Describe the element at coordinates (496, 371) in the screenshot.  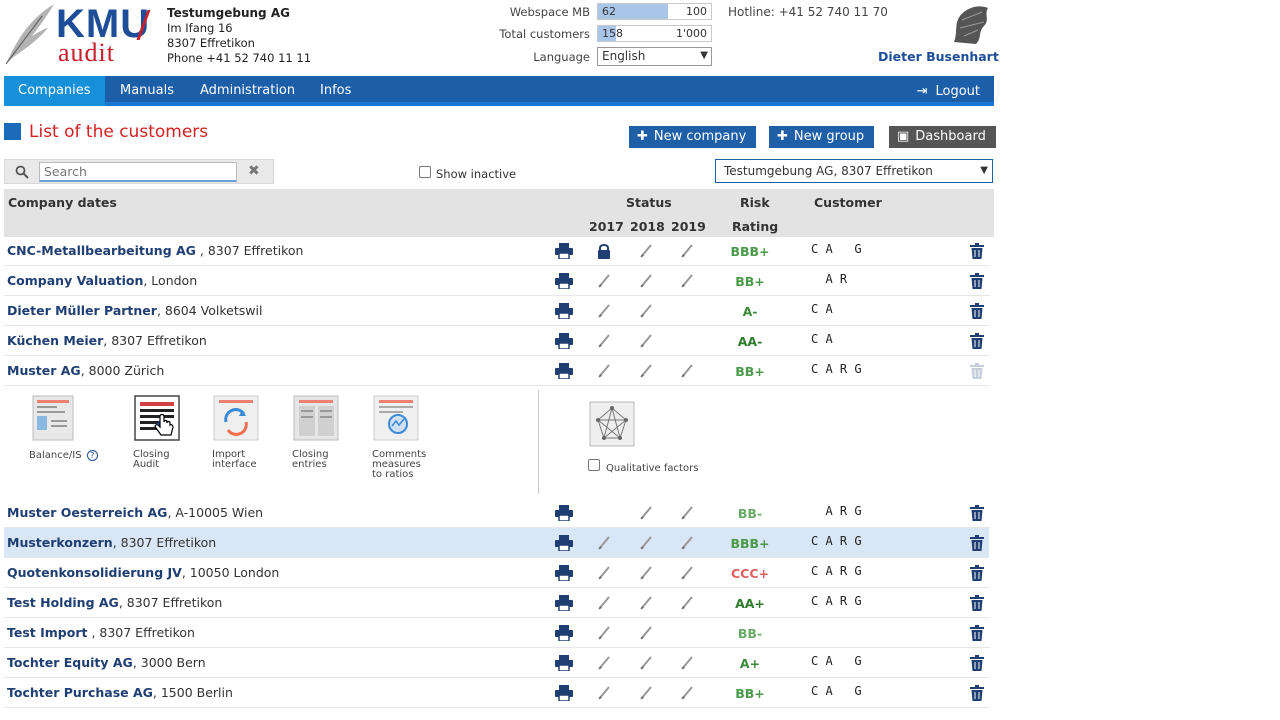
I see `table-row: Muster AG, 8000 Zürich BB+ C A R G` at that location.